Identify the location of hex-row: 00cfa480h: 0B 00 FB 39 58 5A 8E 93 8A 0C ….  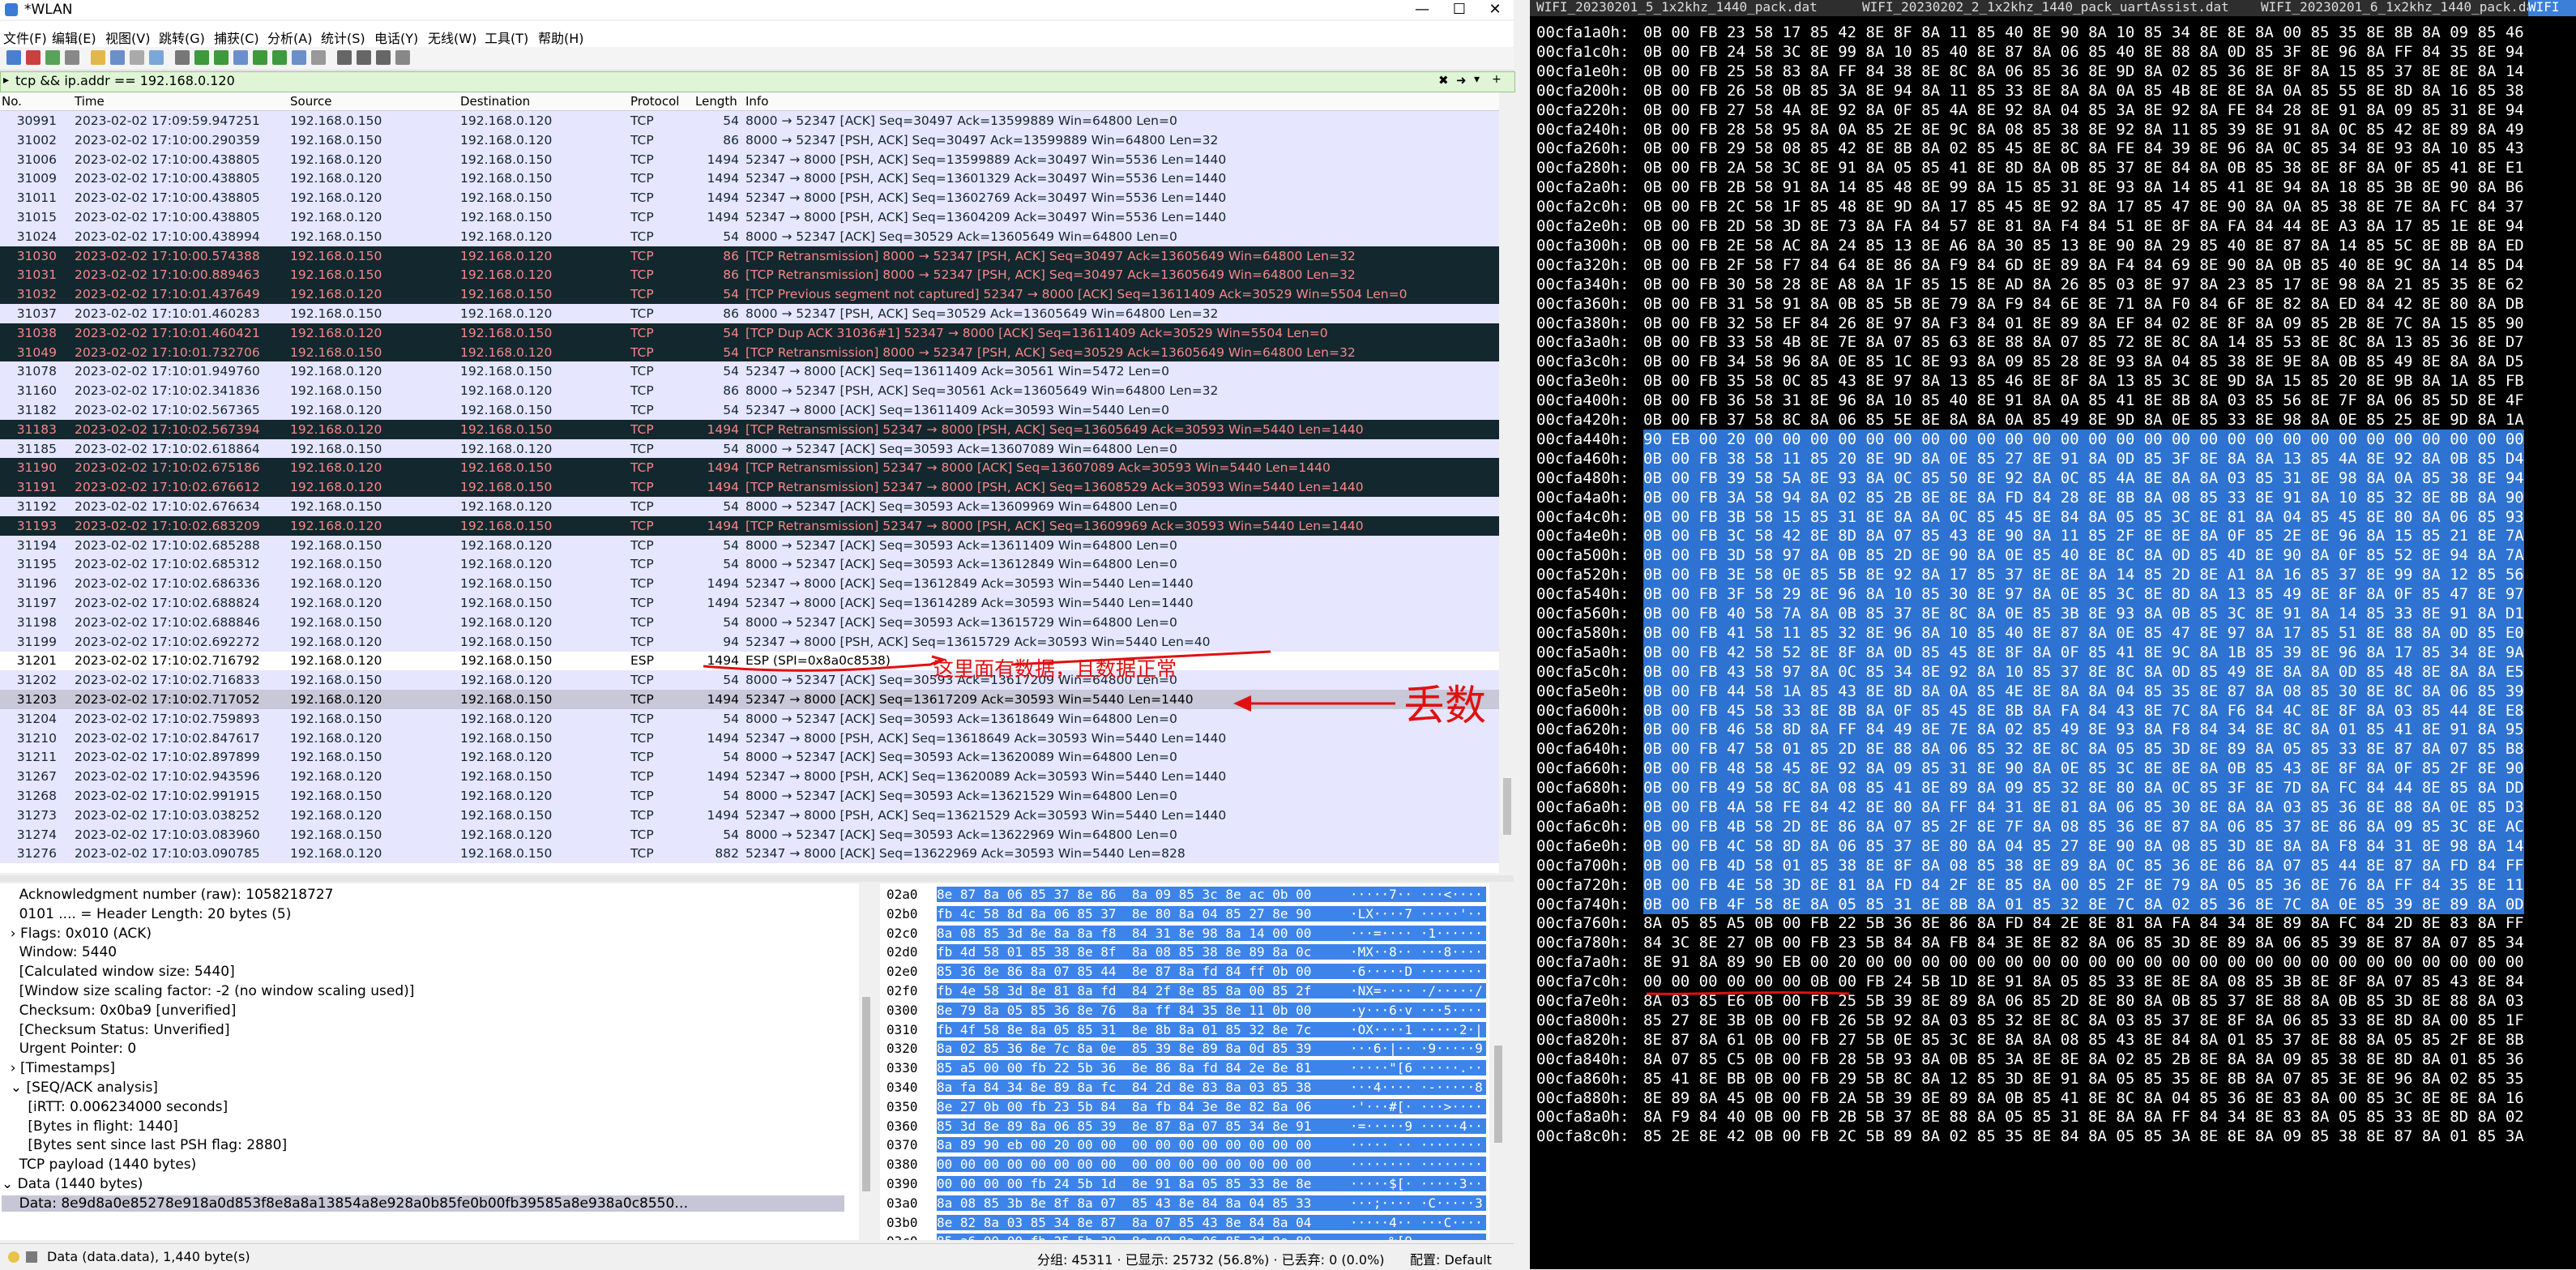
(2053, 478).